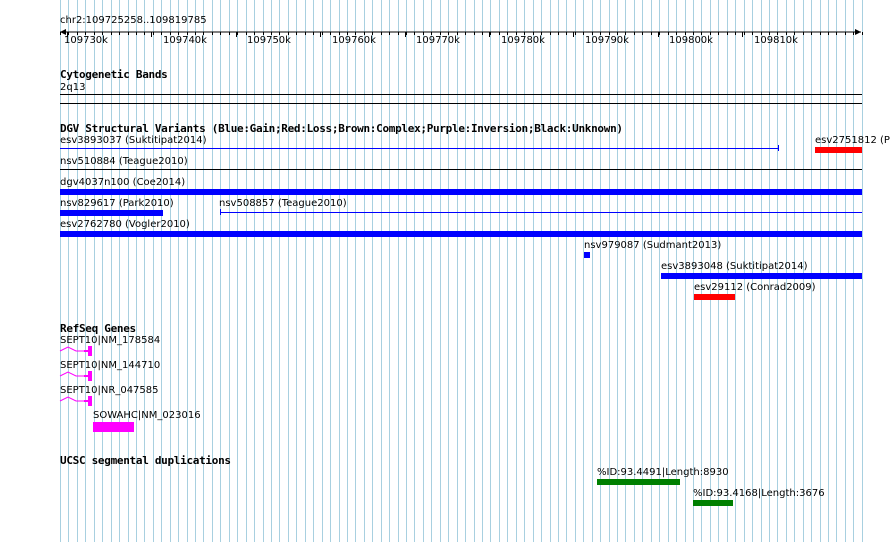  Describe the element at coordinates (113, 427) in the screenshot. I see `gene-exon-block` at that location.